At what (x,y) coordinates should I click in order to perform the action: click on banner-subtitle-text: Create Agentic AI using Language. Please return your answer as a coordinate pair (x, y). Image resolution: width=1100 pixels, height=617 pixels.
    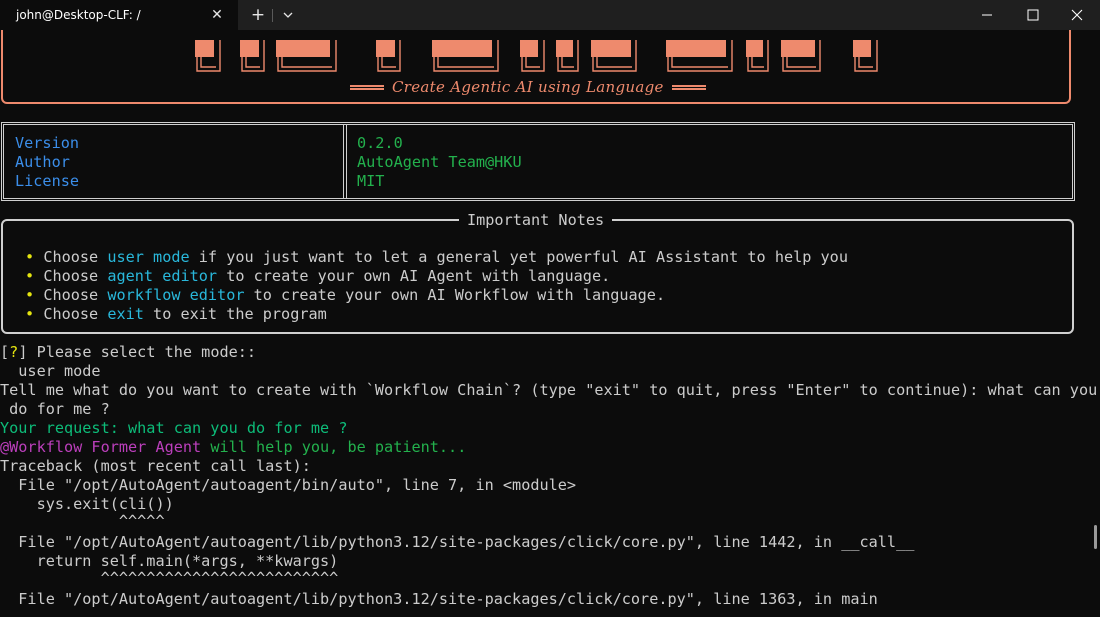
    Looking at the image, I should click on (528, 87).